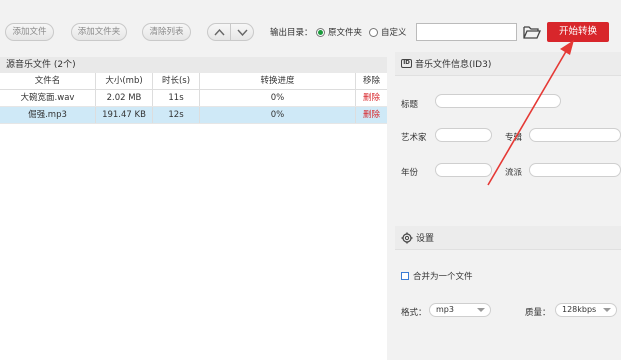  I want to click on col-remove: 移除, so click(371, 81).